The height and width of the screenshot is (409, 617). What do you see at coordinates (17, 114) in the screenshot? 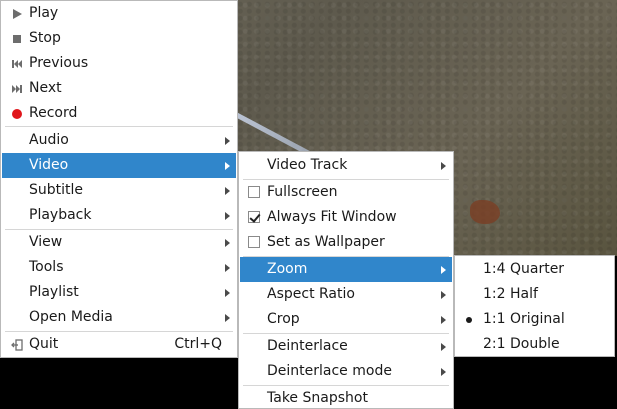
I see `record-icon` at bounding box center [17, 114].